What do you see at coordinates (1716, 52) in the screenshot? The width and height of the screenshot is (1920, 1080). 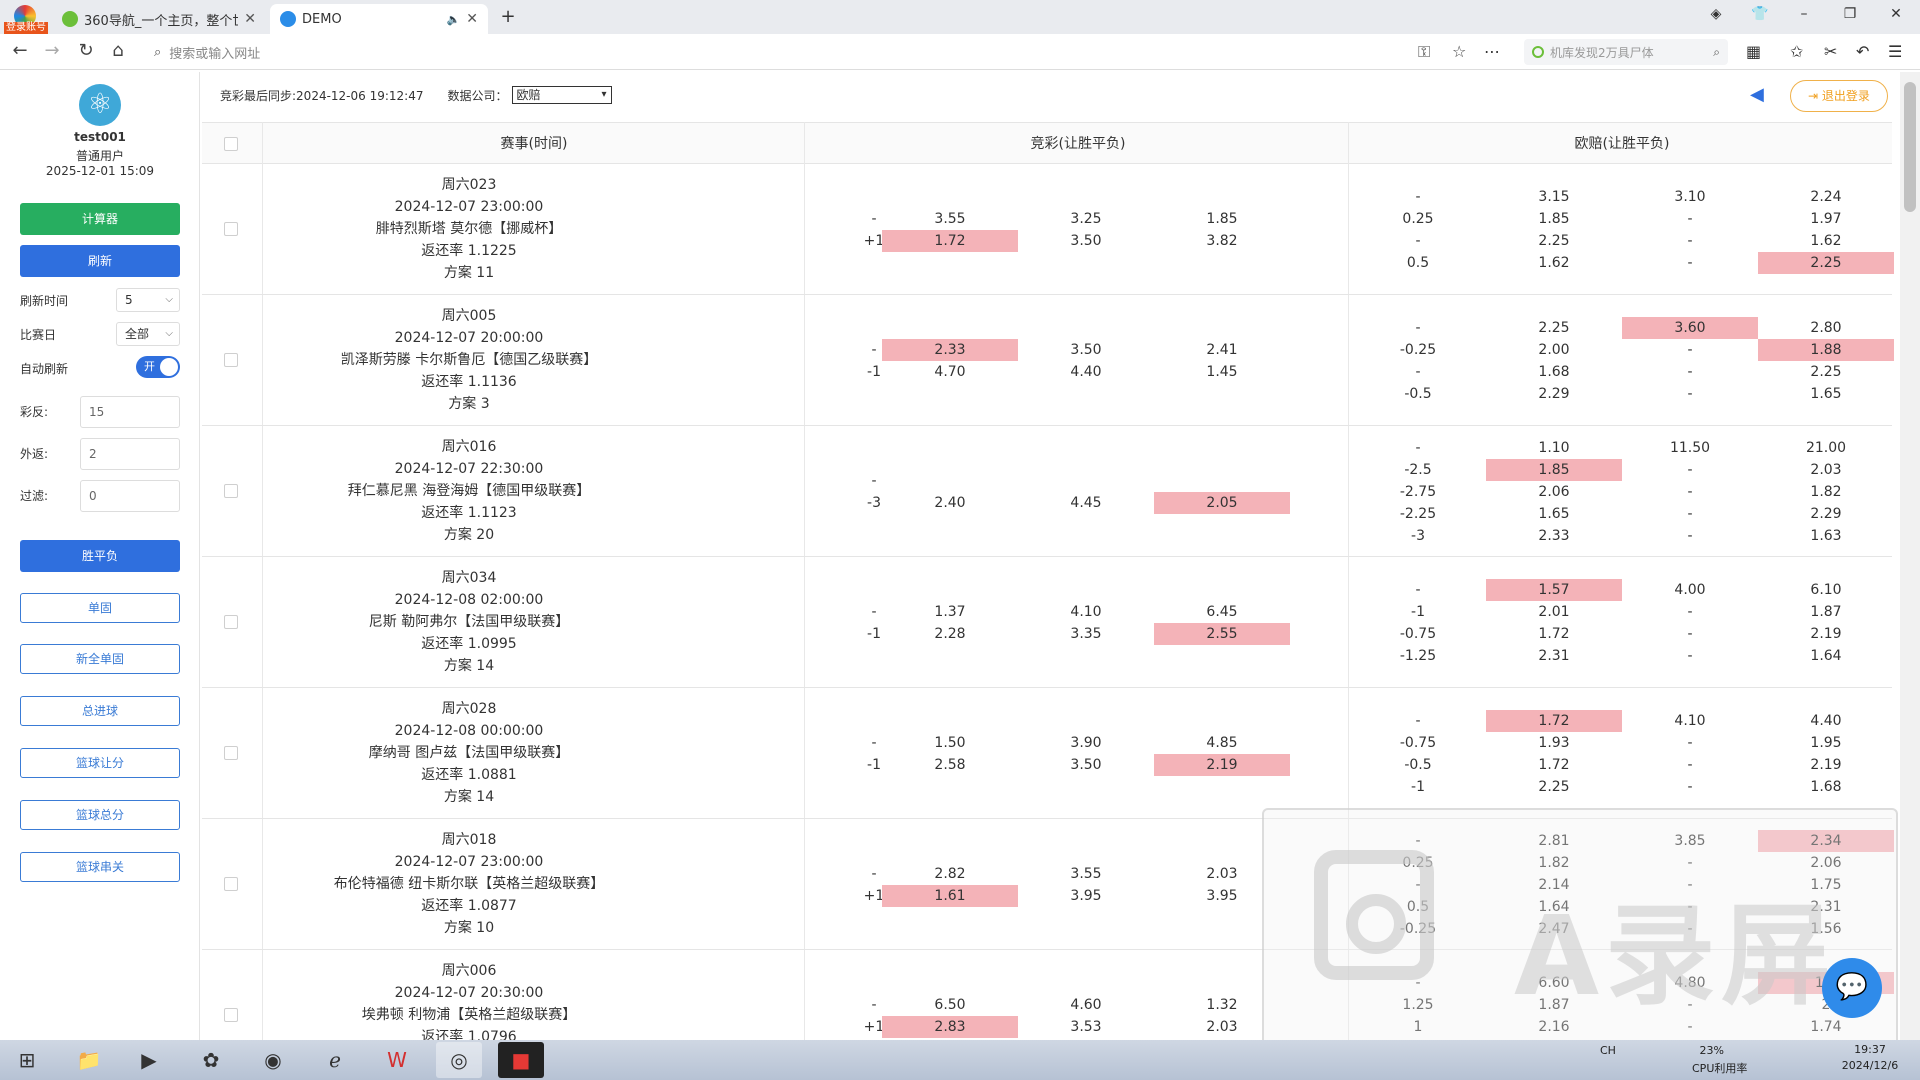 I see `magnifier-icon: ⌕` at bounding box center [1716, 52].